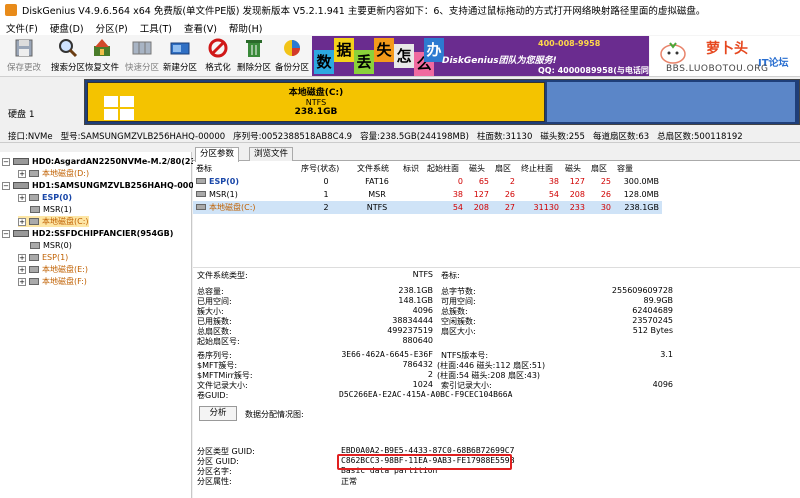 The width and height of the screenshot is (800, 498). I want to click on highlight-box, so click(424, 462).